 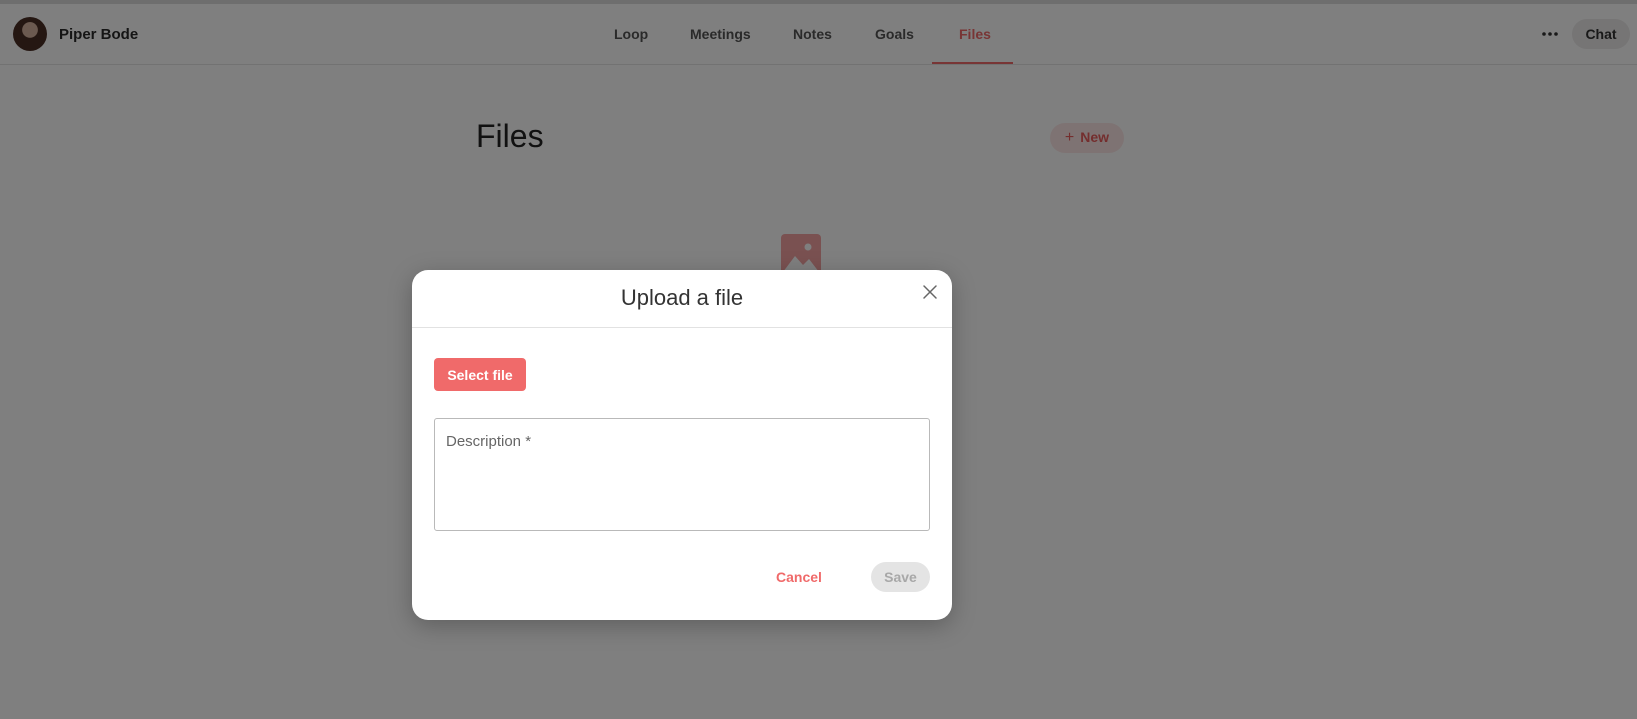 What do you see at coordinates (799, 577) in the screenshot?
I see `cancel-button: Cancel` at bounding box center [799, 577].